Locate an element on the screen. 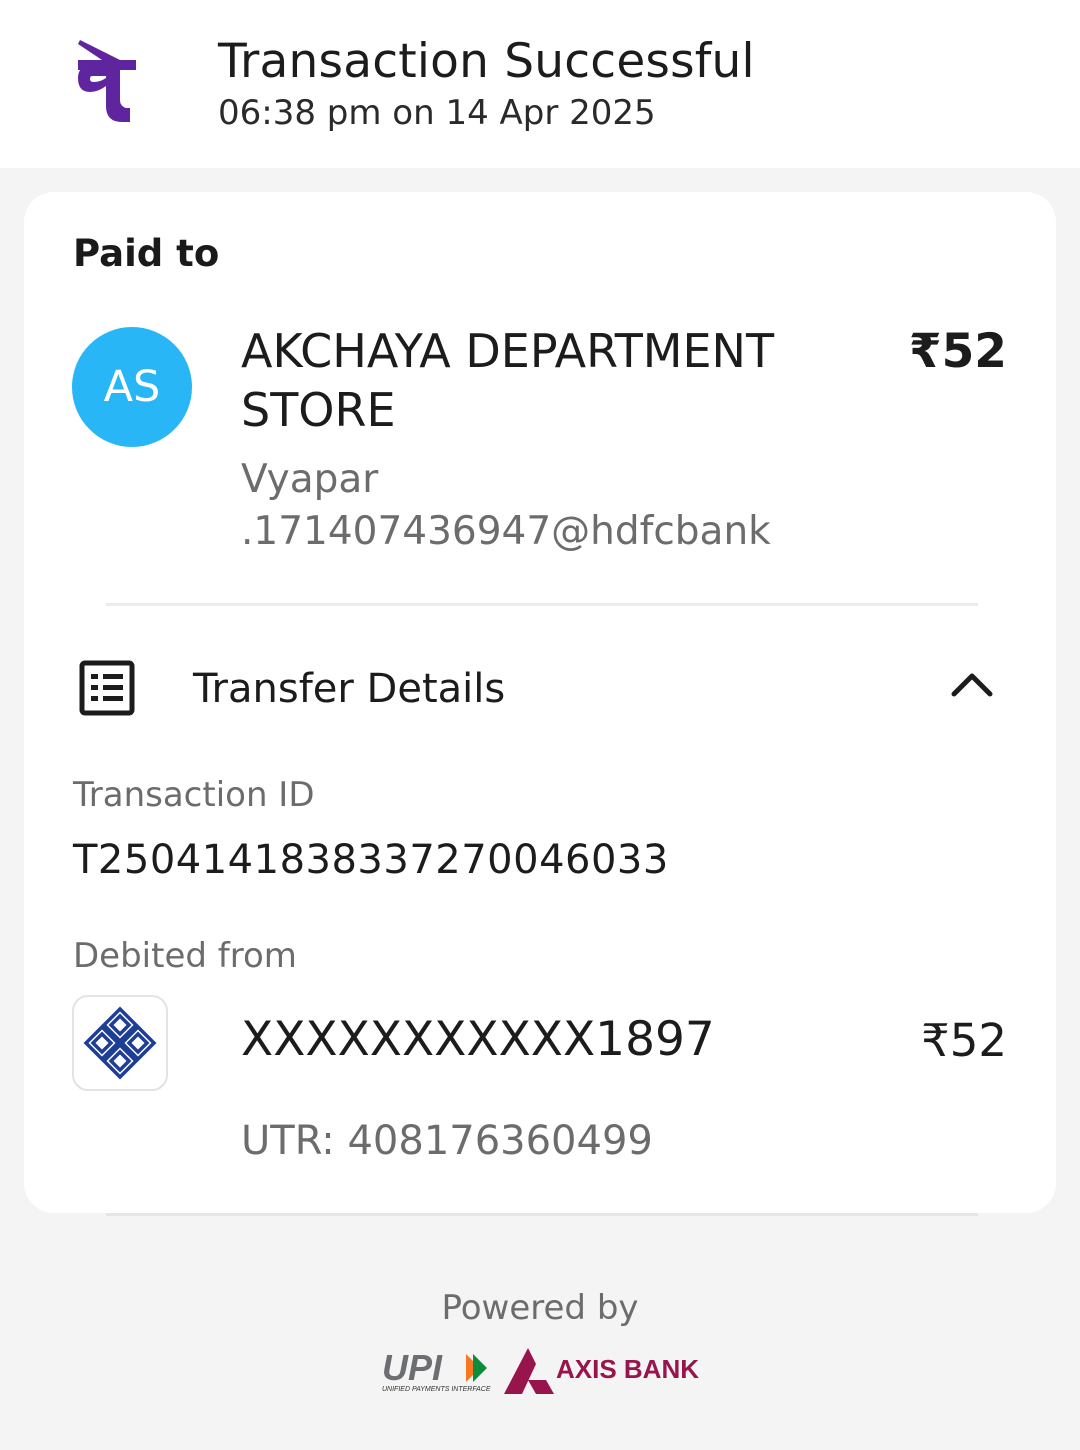  payee-name: AKCHAYA DEPARTMENT STORE is located at coordinates (508, 380).